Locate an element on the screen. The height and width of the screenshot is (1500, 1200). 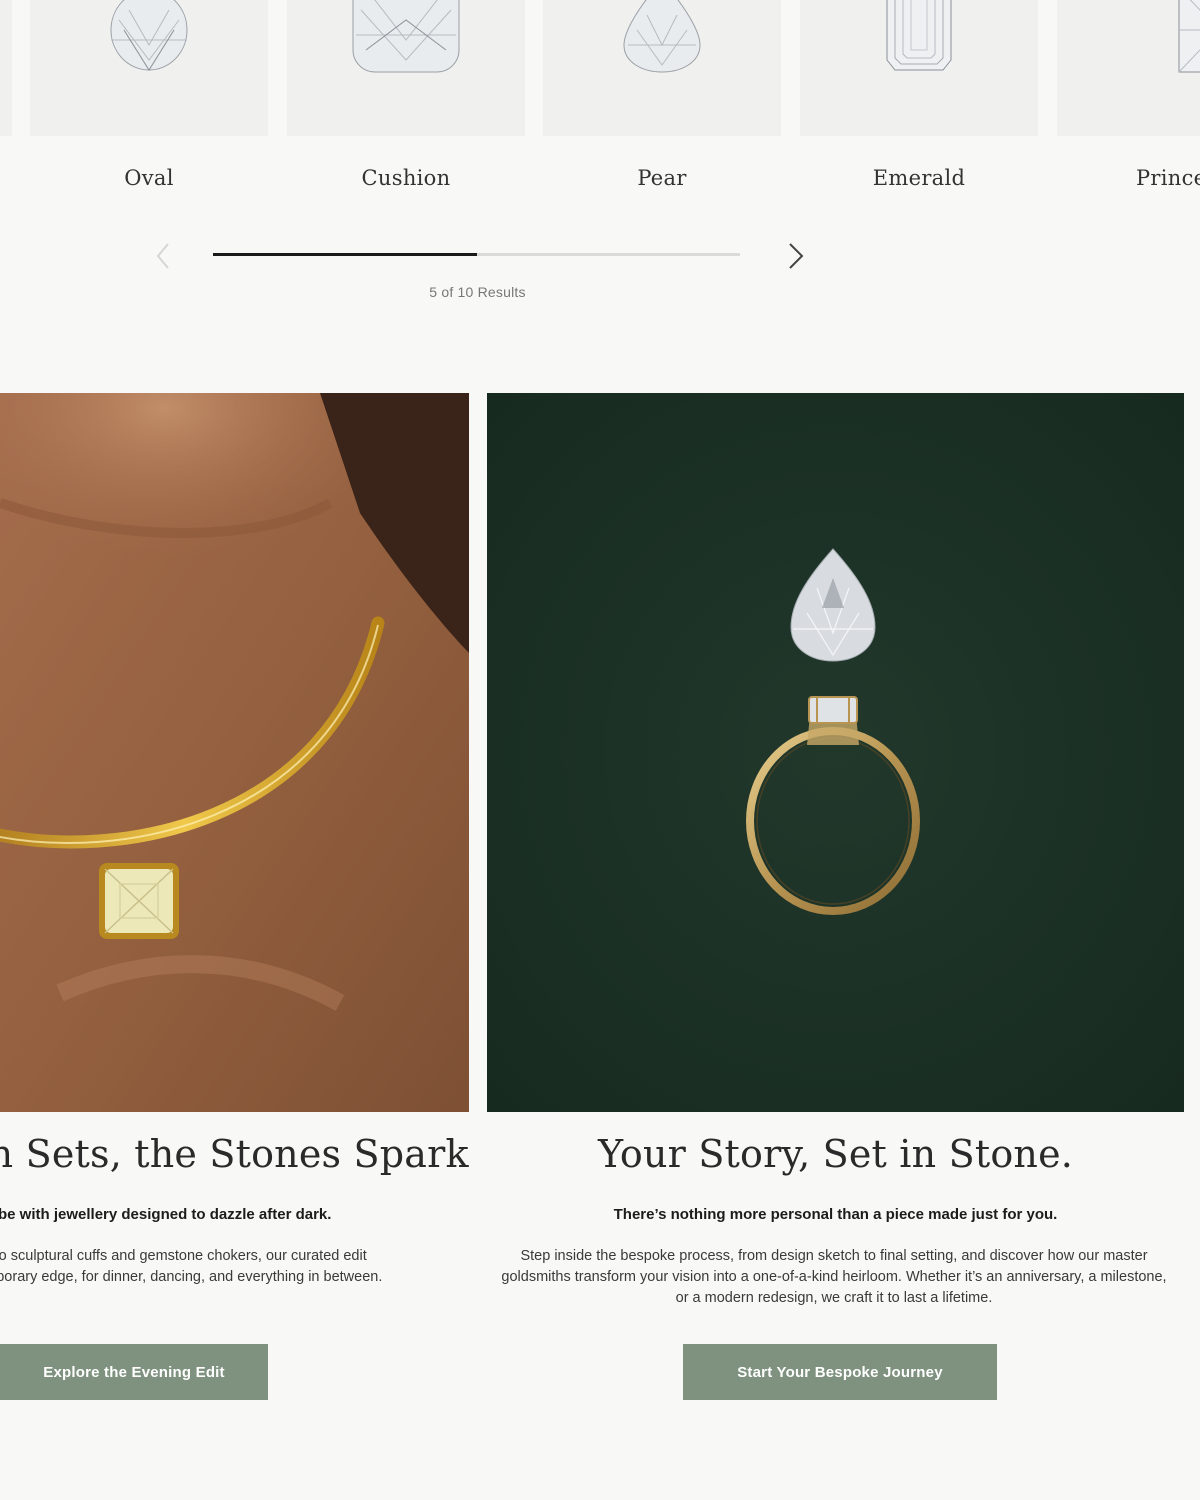
bespoke-headline: Your Story, Set in Stone. is located at coordinates (835, 1154).